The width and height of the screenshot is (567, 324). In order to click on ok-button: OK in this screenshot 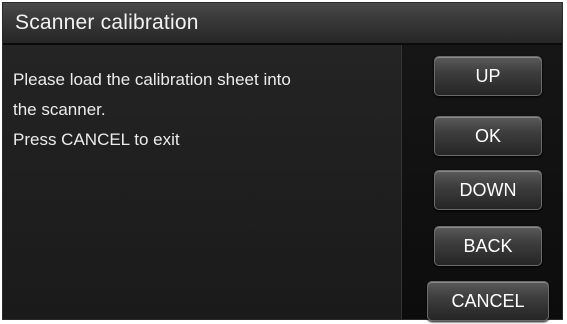, I will do `click(488, 136)`.